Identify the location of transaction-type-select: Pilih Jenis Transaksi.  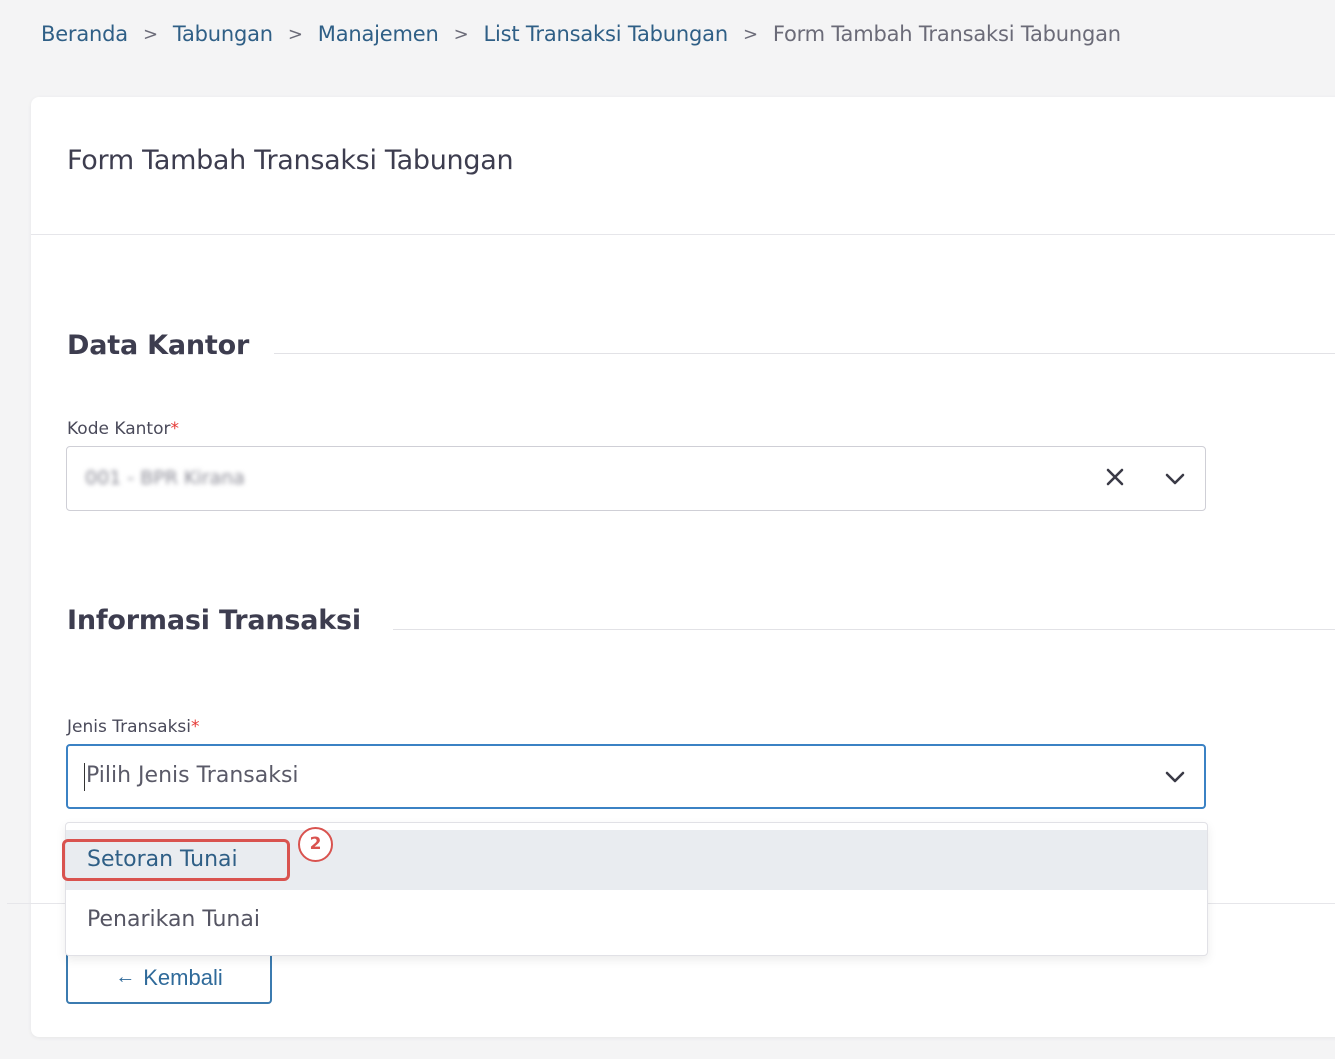
(636, 776).